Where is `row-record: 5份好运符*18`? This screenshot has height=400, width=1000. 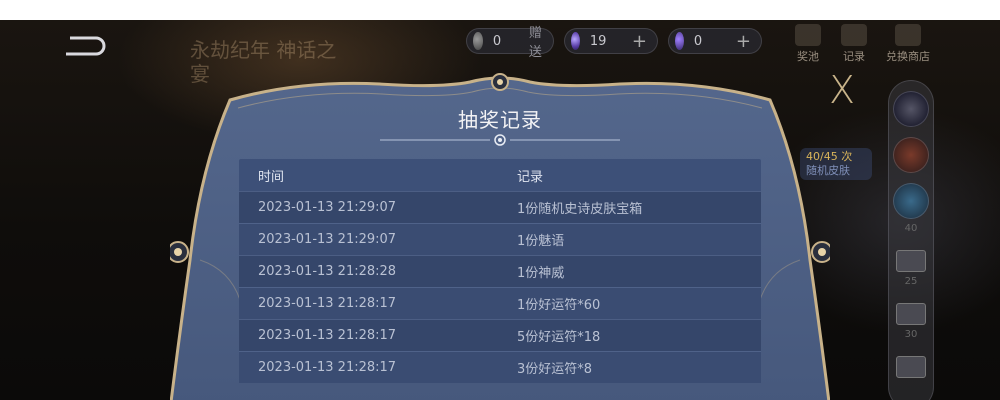
row-record: 5份好运符*18 is located at coordinates (559, 337).